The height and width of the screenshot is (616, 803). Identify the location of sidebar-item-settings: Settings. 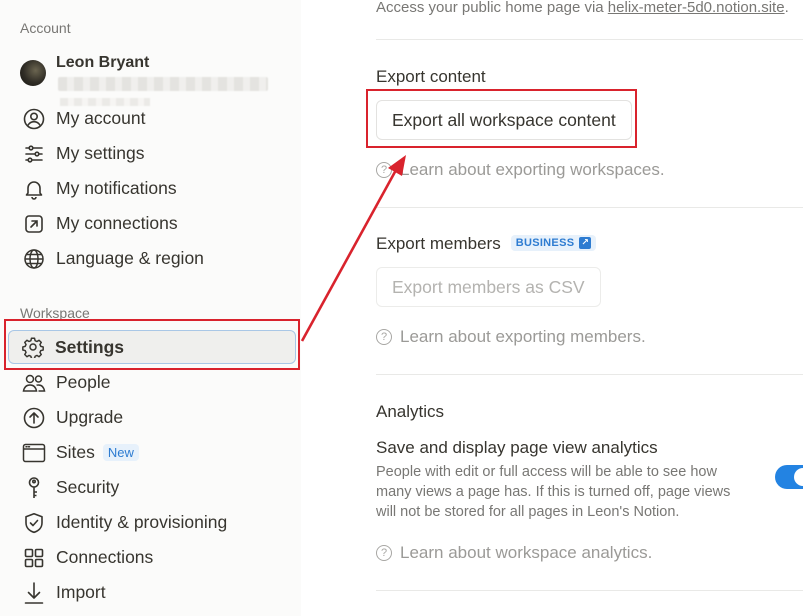
(152, 347).